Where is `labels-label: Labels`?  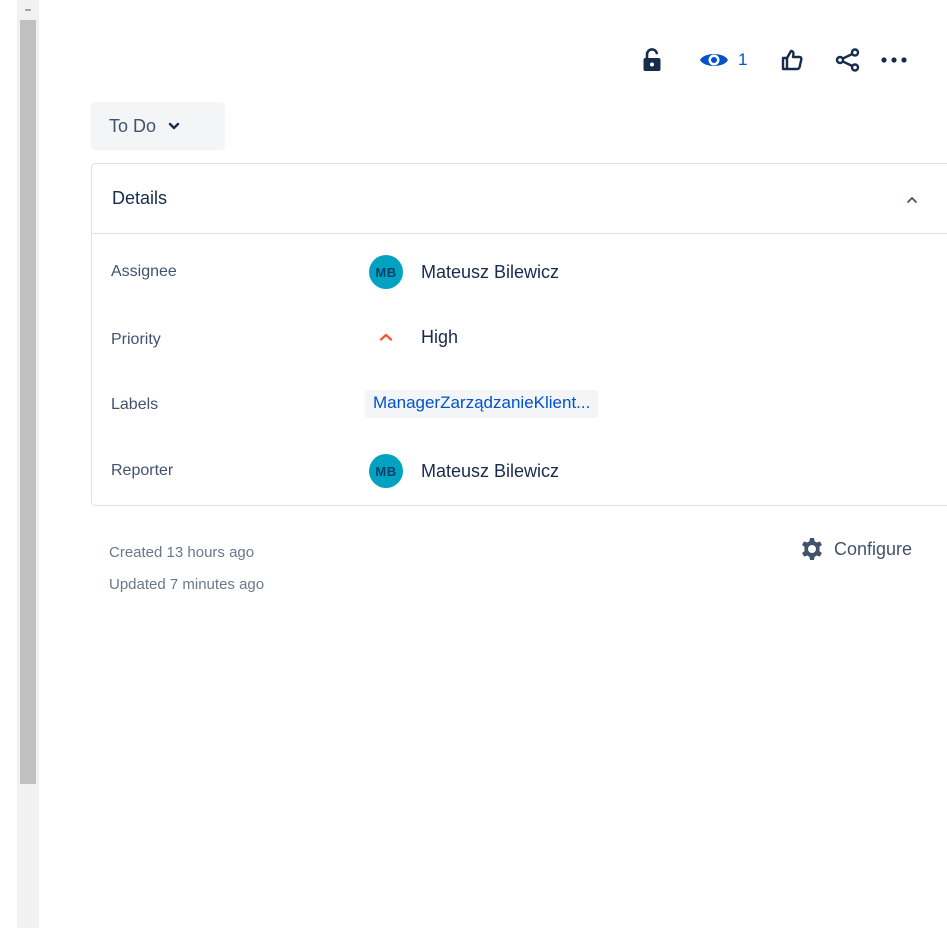 labels-label: Labels is located at coordinates (135, 404).